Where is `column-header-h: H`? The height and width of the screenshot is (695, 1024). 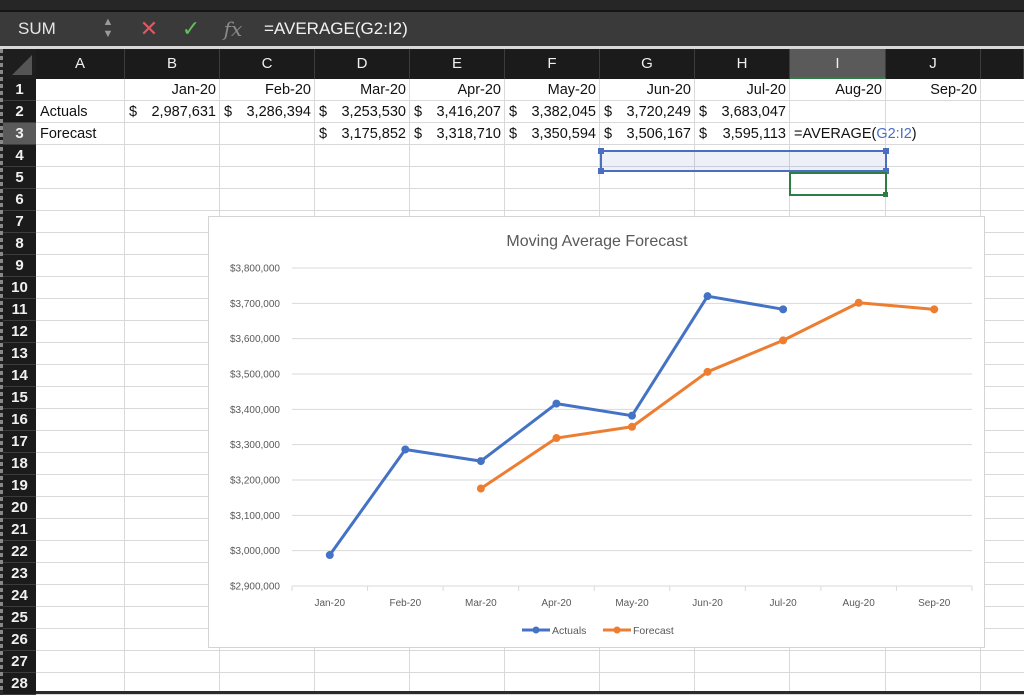
column-header-h: H is located at coordinates (742, 64).